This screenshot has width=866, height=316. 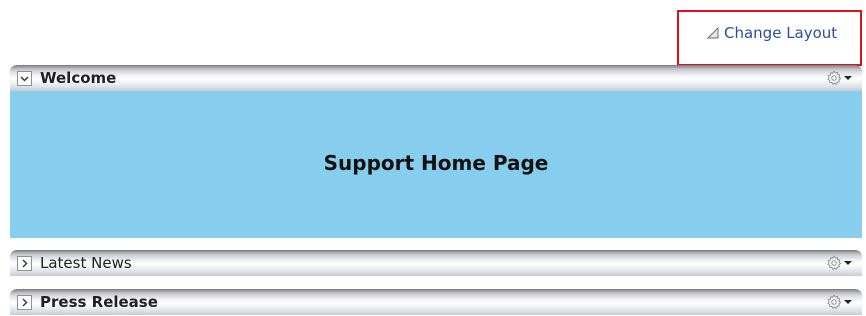 I want to click on change-layout-label: Change Layout, so click(x=781, y=33).